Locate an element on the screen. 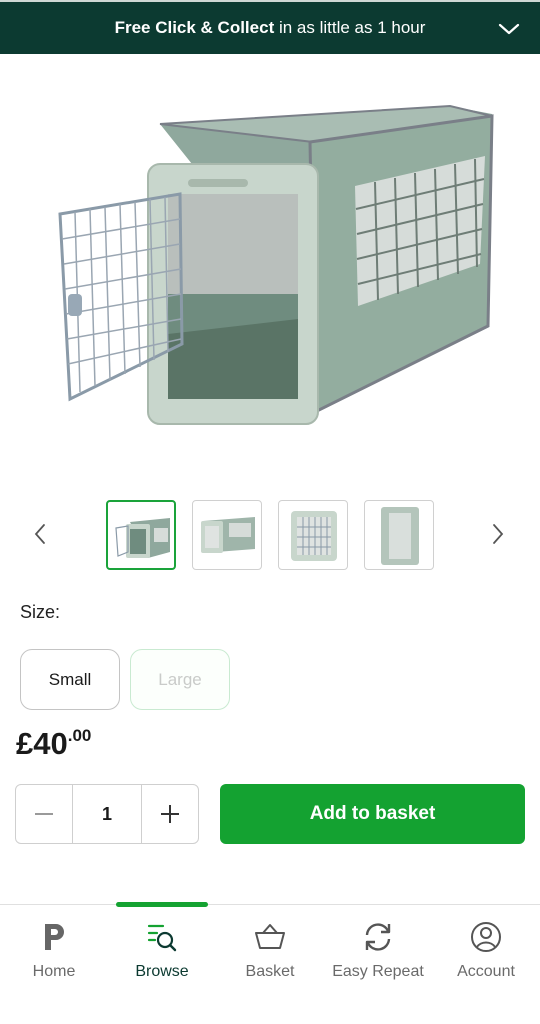 This screenshot has height=1024, width=540. size-label: Size: is located at coordinates (40, 612).